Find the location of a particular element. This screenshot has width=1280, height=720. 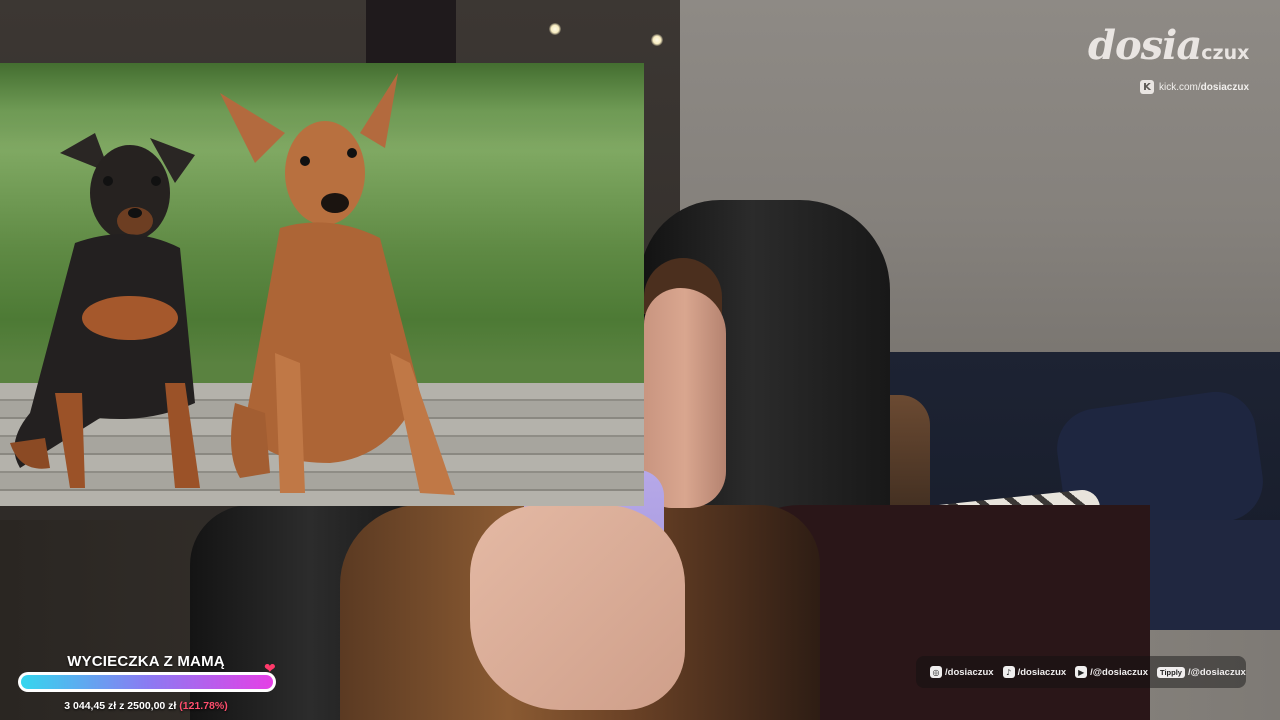

instagram-icon: ◎ is located at coordinates (936, 672).